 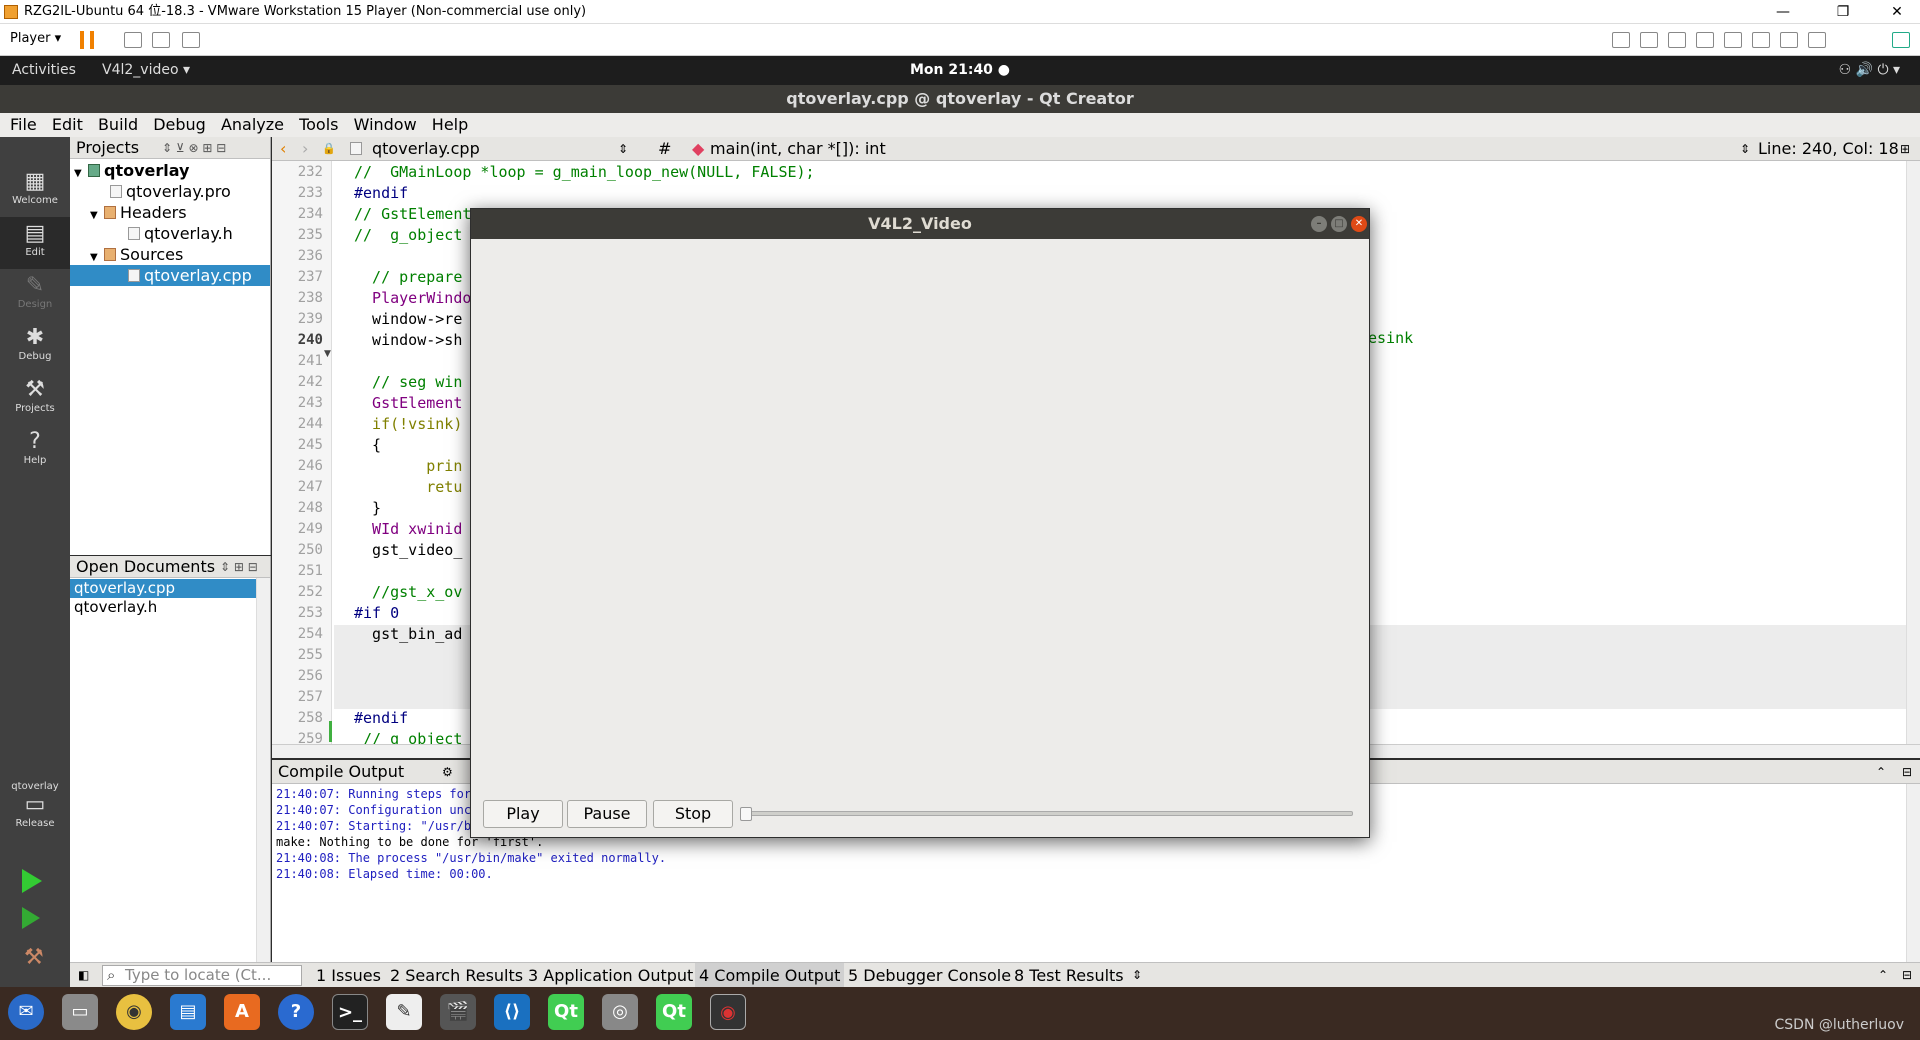 What do you see at coordinates (1913, 452) in the screenshot?
I see `editor-vertical-scrollbar` at bounding box center [1913, 452].